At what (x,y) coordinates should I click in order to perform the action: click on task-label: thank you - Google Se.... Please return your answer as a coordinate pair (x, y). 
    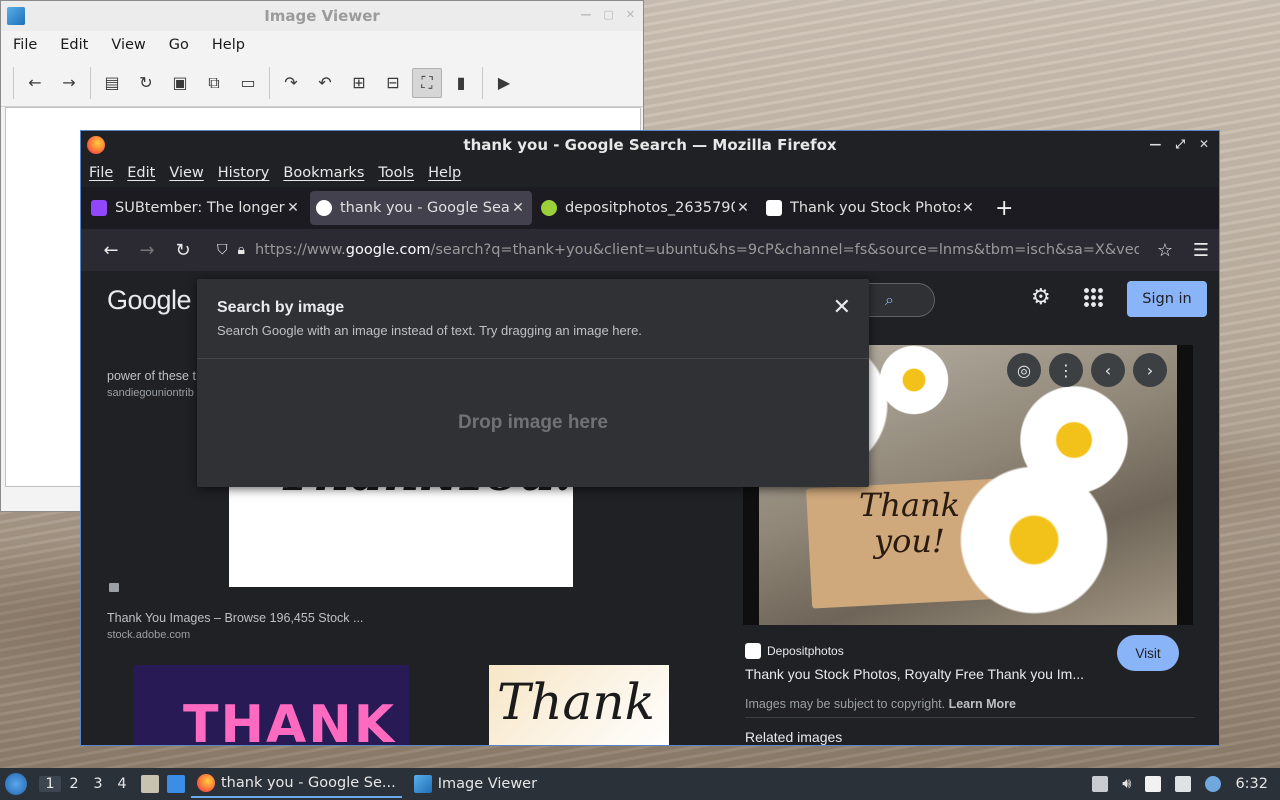
    Looking at the image, I should click on (308, 783).